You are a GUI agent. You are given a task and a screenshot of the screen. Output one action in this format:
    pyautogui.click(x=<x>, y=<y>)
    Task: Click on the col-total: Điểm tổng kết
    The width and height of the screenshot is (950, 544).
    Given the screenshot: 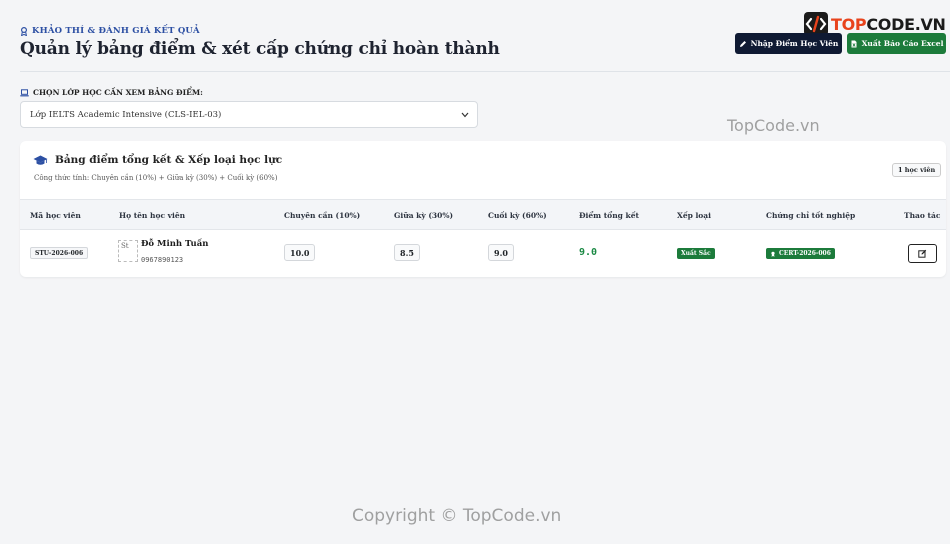 What is the action you would take?
    pyautogui.click(x=609, y=215)
    